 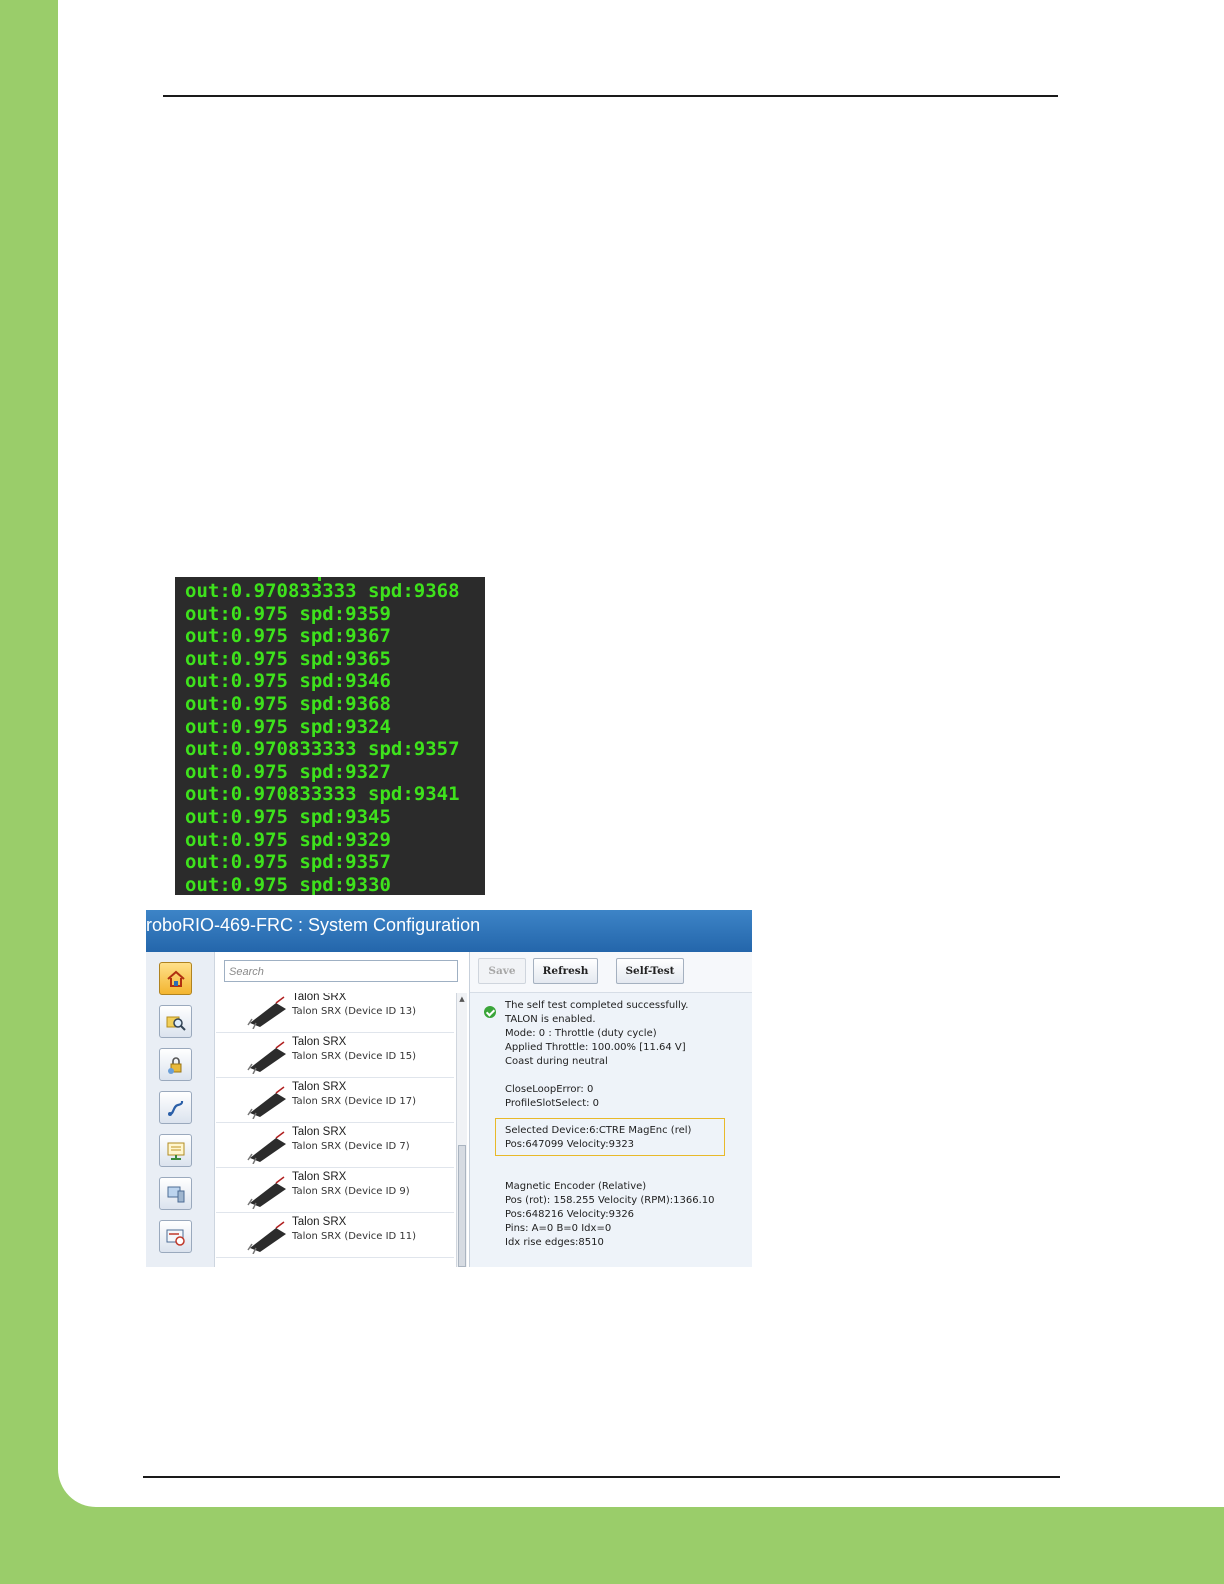 What do you see at coordinates (288, 726) in the screenshot?
I see `console-line: out:0.975 spd:9324` at bounding box center [288, 726].